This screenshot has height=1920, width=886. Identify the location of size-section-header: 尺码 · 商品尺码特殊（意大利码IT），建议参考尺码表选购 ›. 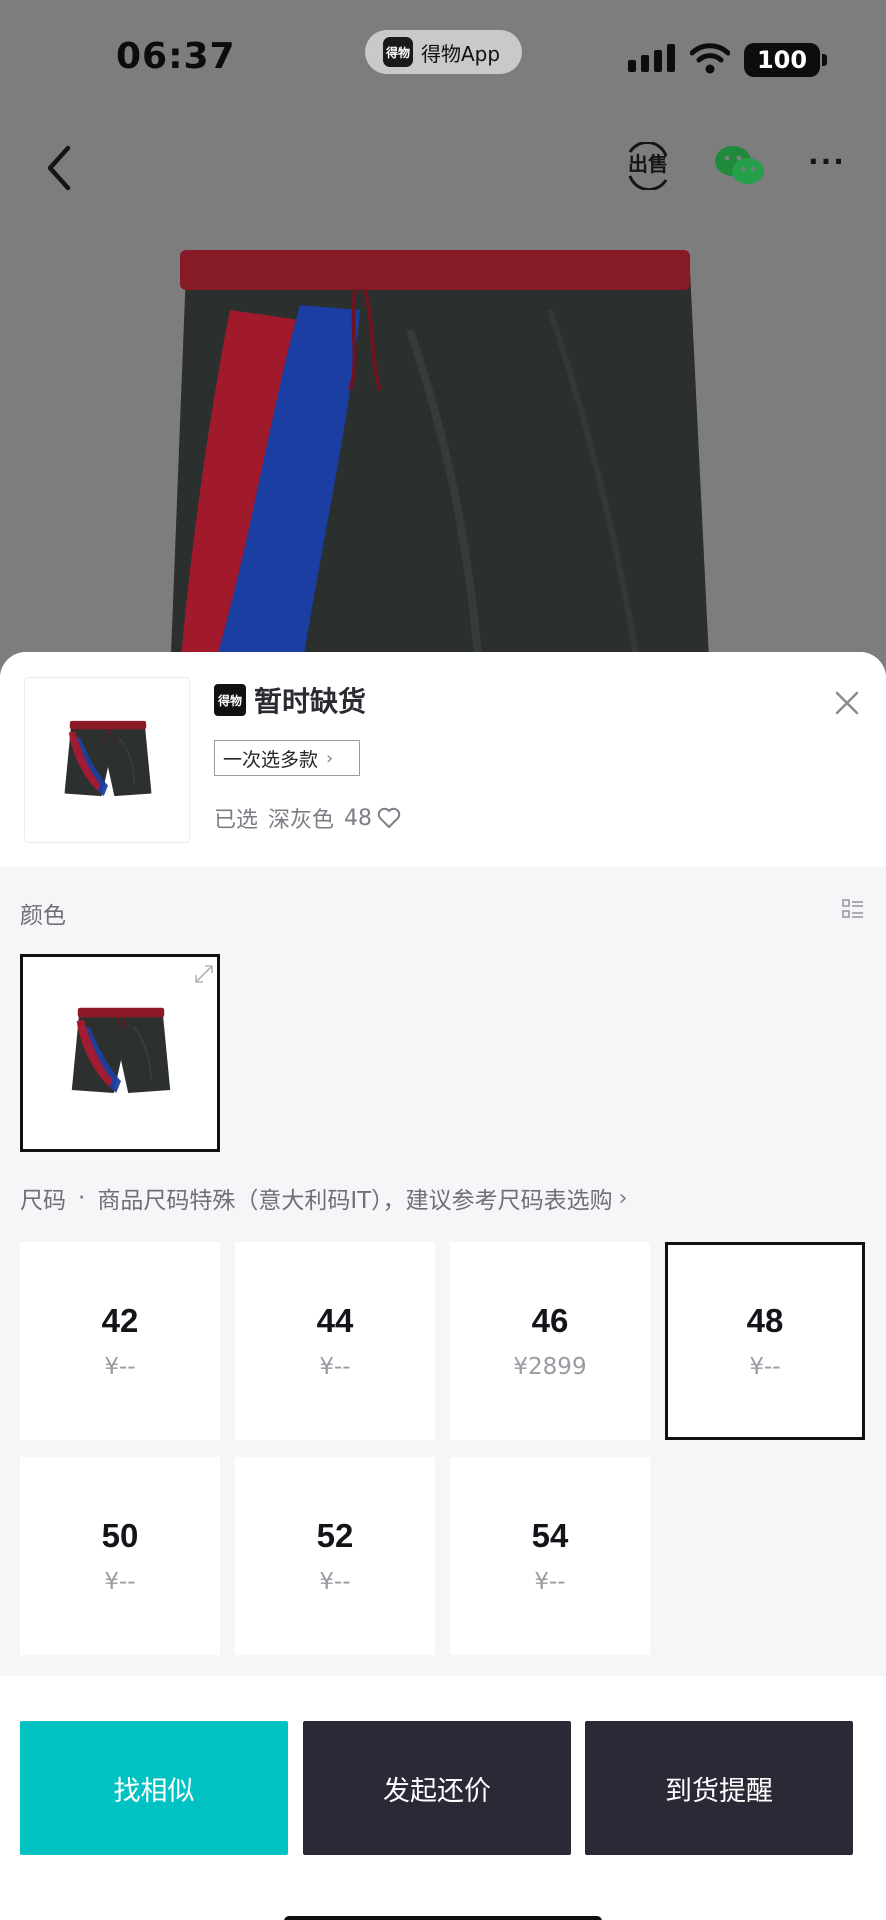
(323, 1198).